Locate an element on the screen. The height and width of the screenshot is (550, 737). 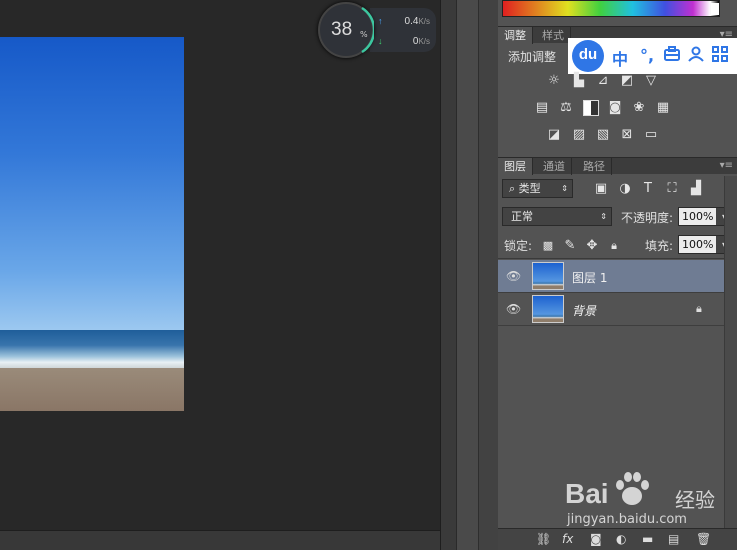
upload-row: ↑ 0.4K/s is located at coordinates (407, 24).